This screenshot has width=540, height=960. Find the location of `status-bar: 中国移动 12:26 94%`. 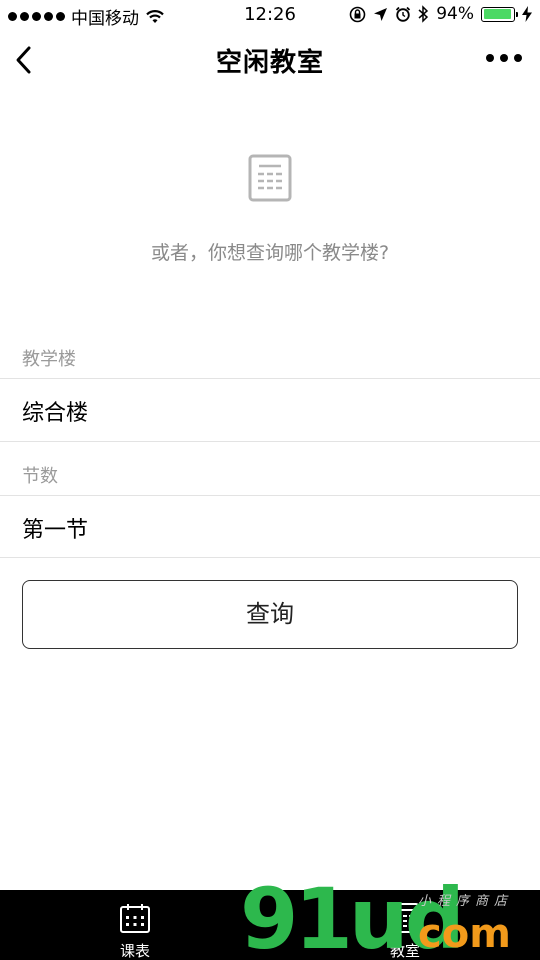

status-bar: 中国移动 12:26 94% is located at coordinates (270, 15).